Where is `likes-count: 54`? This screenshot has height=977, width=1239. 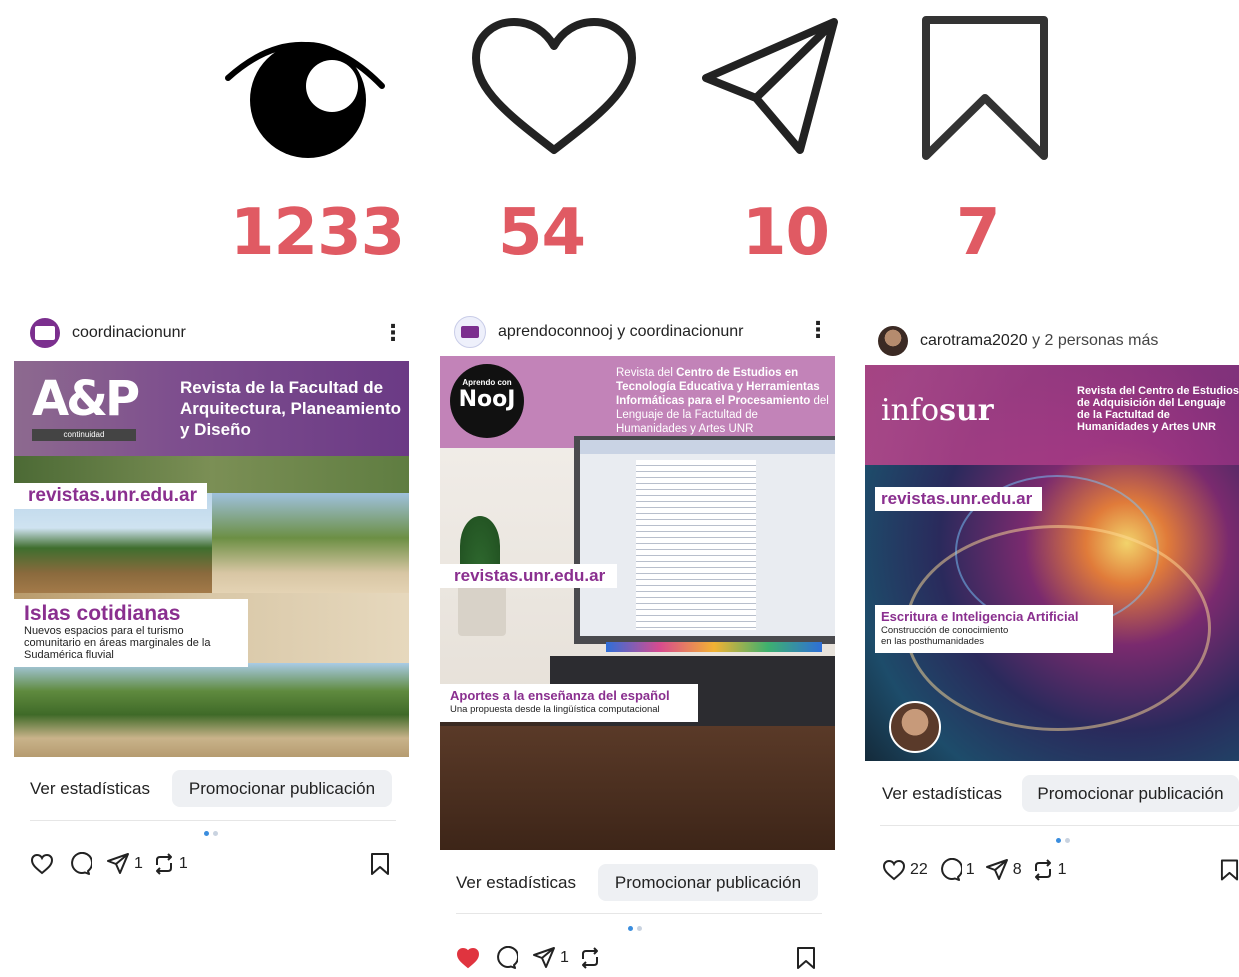 likes-count: 54 is located at coordinates (542, 233).